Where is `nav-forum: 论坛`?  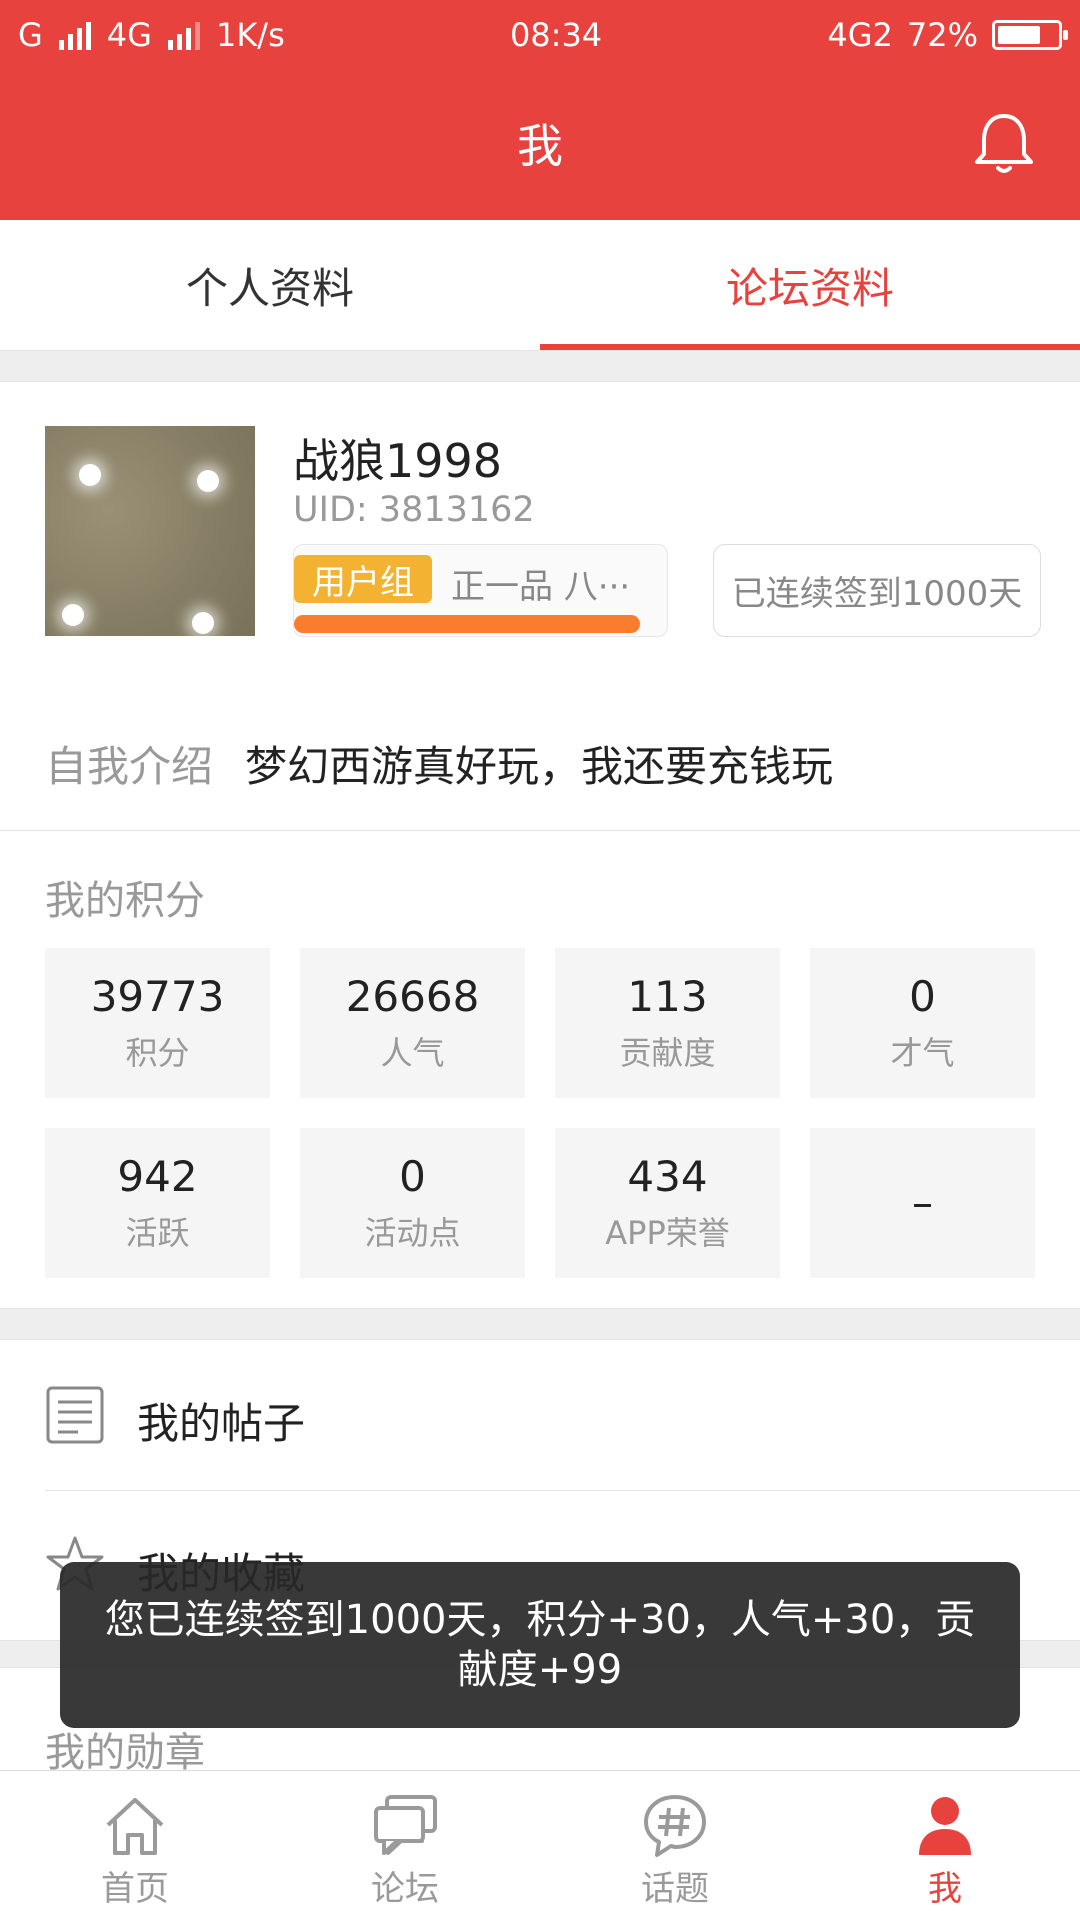 nav-forum: 论坛 is located at coordinates (405, 1845).